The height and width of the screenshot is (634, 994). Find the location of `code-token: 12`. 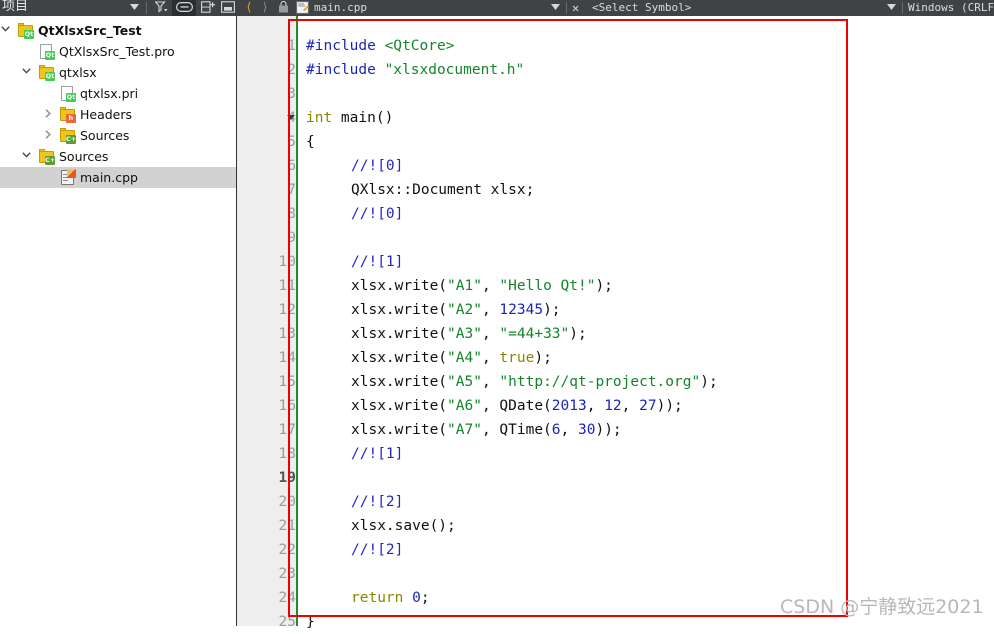

code-token: 12 is located at coordinates (613, 406).